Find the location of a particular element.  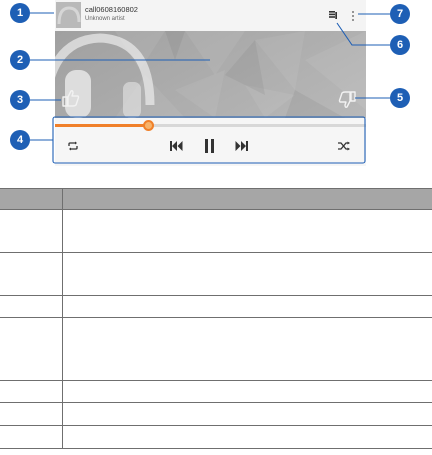

callout-6: 6 is located at coordinates (400, 45).